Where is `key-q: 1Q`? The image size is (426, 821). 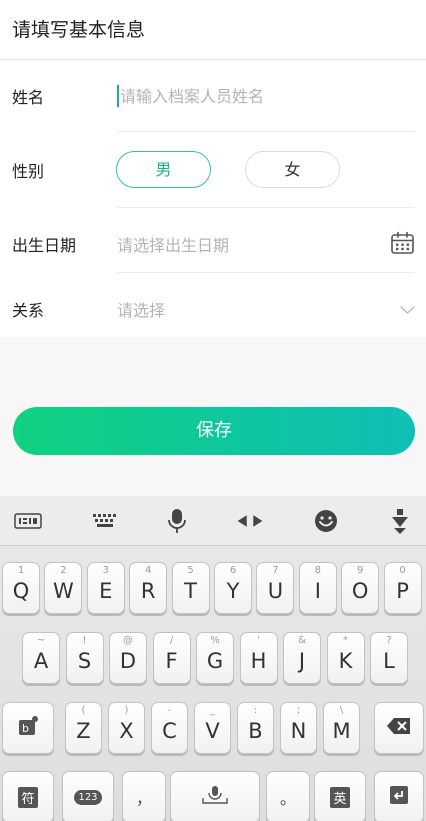
key-q: 1Q is located at coordinates (21, 588).